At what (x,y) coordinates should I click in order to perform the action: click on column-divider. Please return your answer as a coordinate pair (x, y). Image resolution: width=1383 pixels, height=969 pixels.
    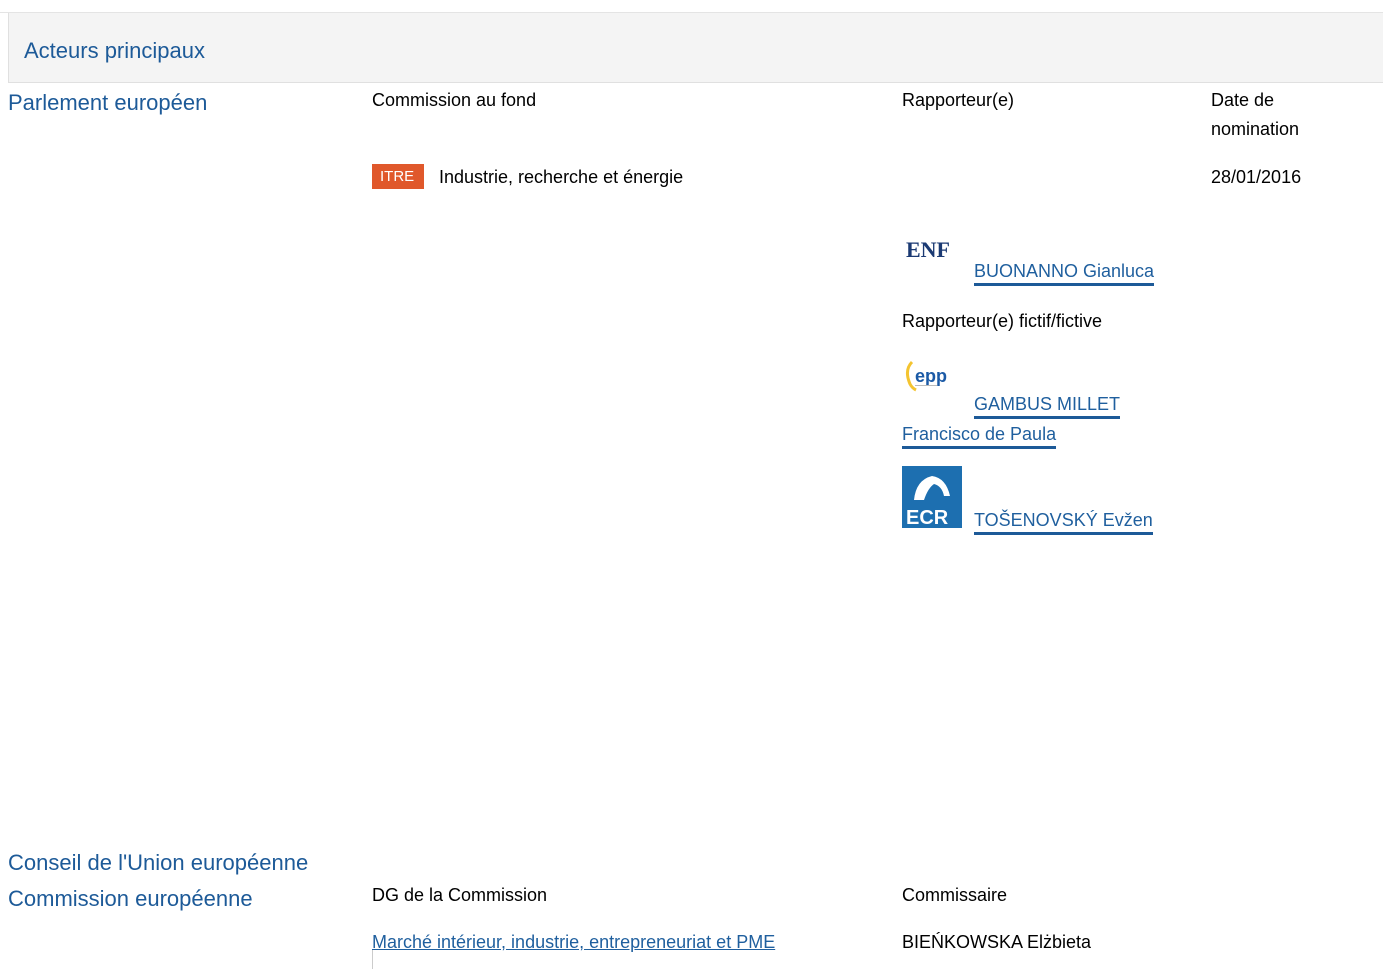
    Looking at the image, I should click on (372, 959).